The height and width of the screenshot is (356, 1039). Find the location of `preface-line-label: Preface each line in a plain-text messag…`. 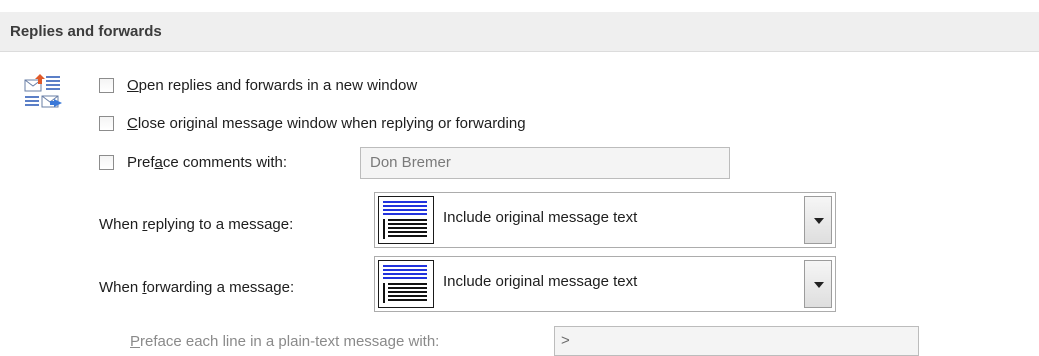

preface-line-label: Preface each line in a plain-text messag… is located at coordinates (285, 341).